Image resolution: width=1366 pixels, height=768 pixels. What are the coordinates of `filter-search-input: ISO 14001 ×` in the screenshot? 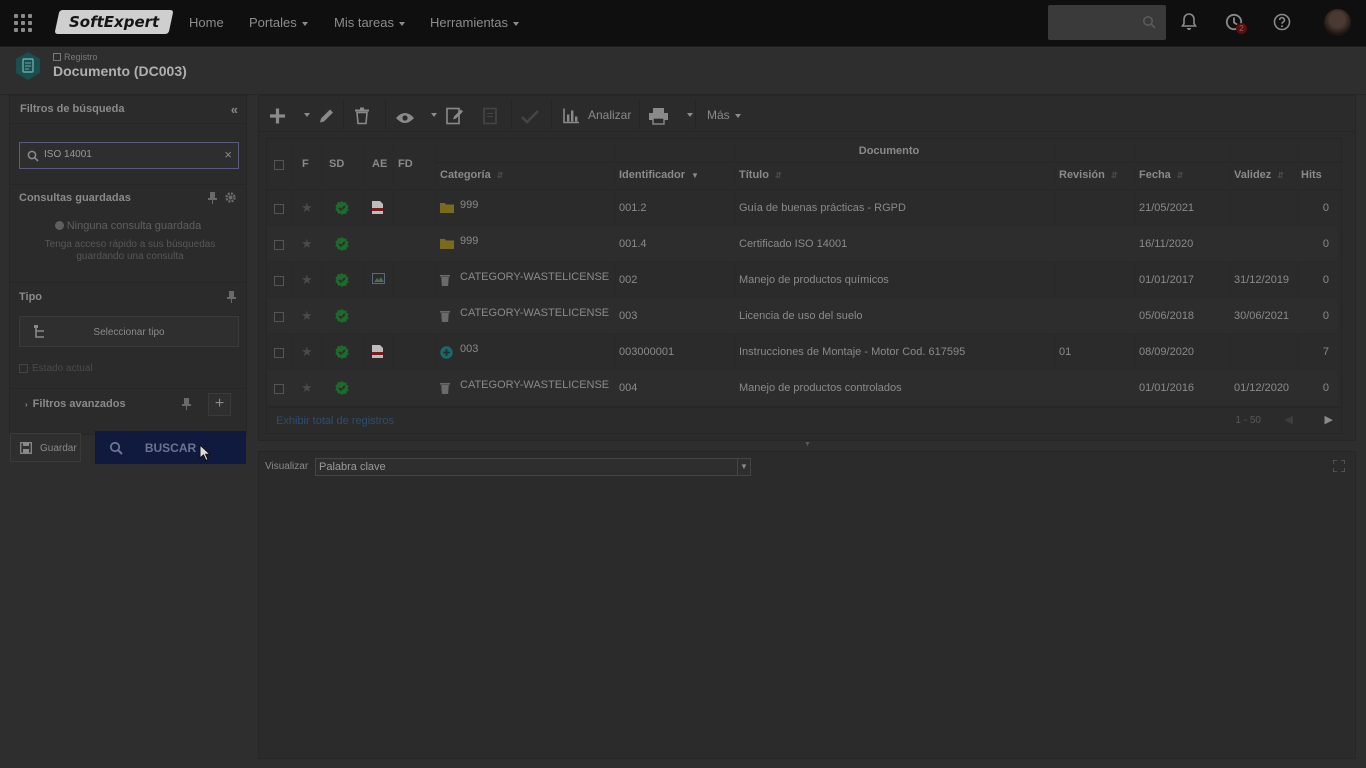 It's located at (129, 155).